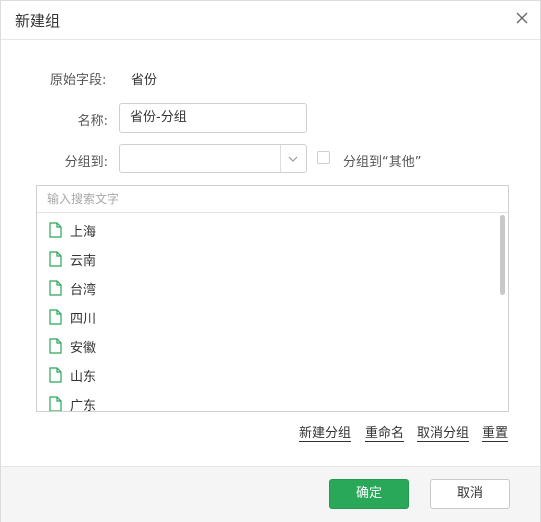 This screenshot has height=522, width=541. Describe the element at coordinates (502, 312) in the screenshot. I see `list-scrollbar` at that location.